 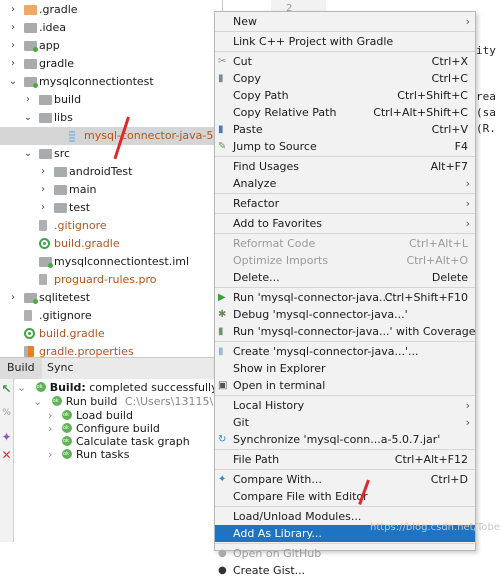 What do you see at coordinates (279, 368) in the screenshot?
I see `menu-item-label: Show in Explorer` at bounding box center [279, 368].